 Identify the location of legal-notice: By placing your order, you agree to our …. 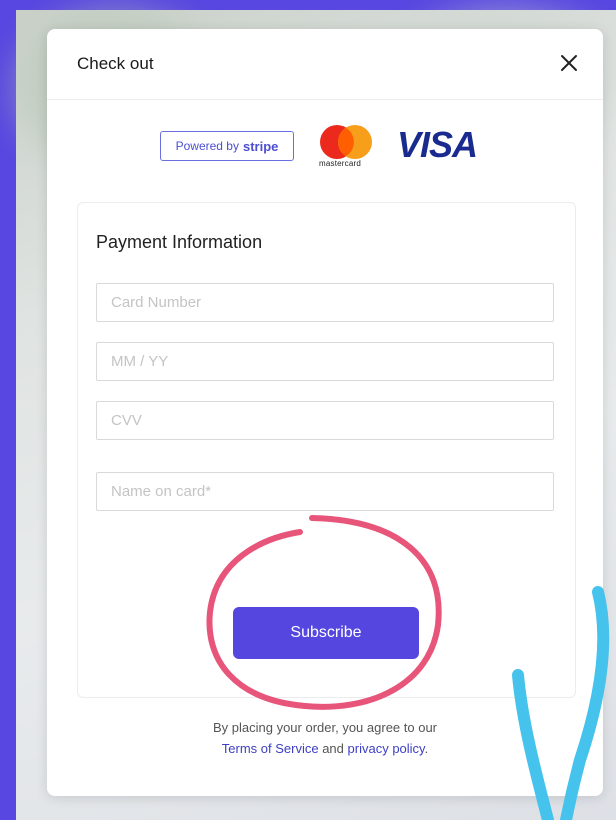
(325, 738).